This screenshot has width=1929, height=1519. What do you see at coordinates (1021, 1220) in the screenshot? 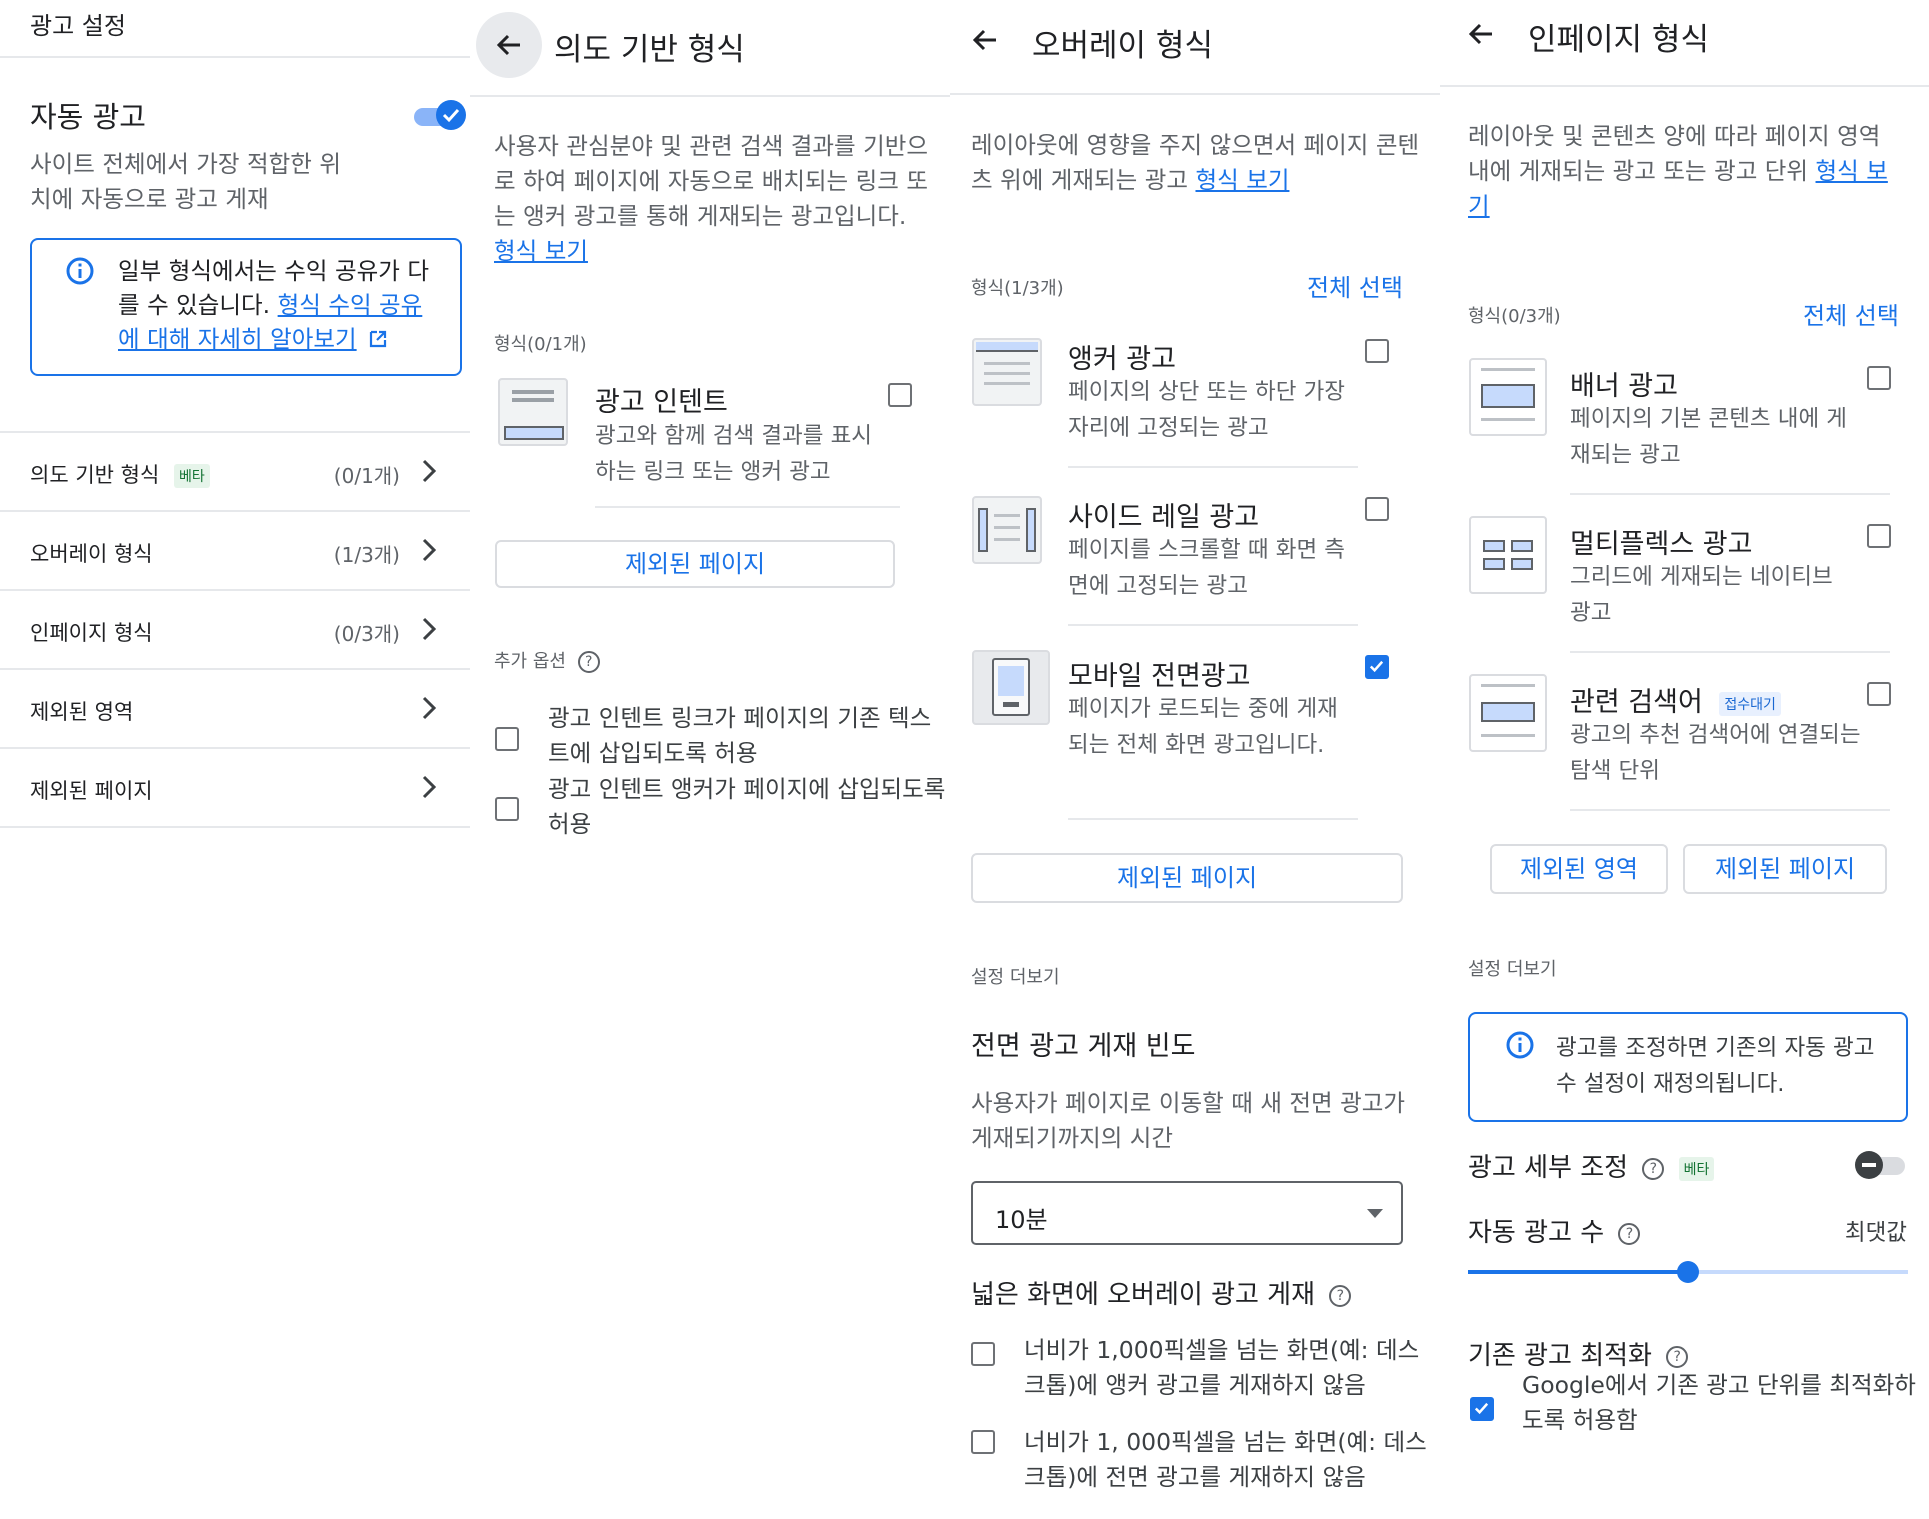
I see `frequency-selected-value: 10분` at bounding box center [1021, 1220].